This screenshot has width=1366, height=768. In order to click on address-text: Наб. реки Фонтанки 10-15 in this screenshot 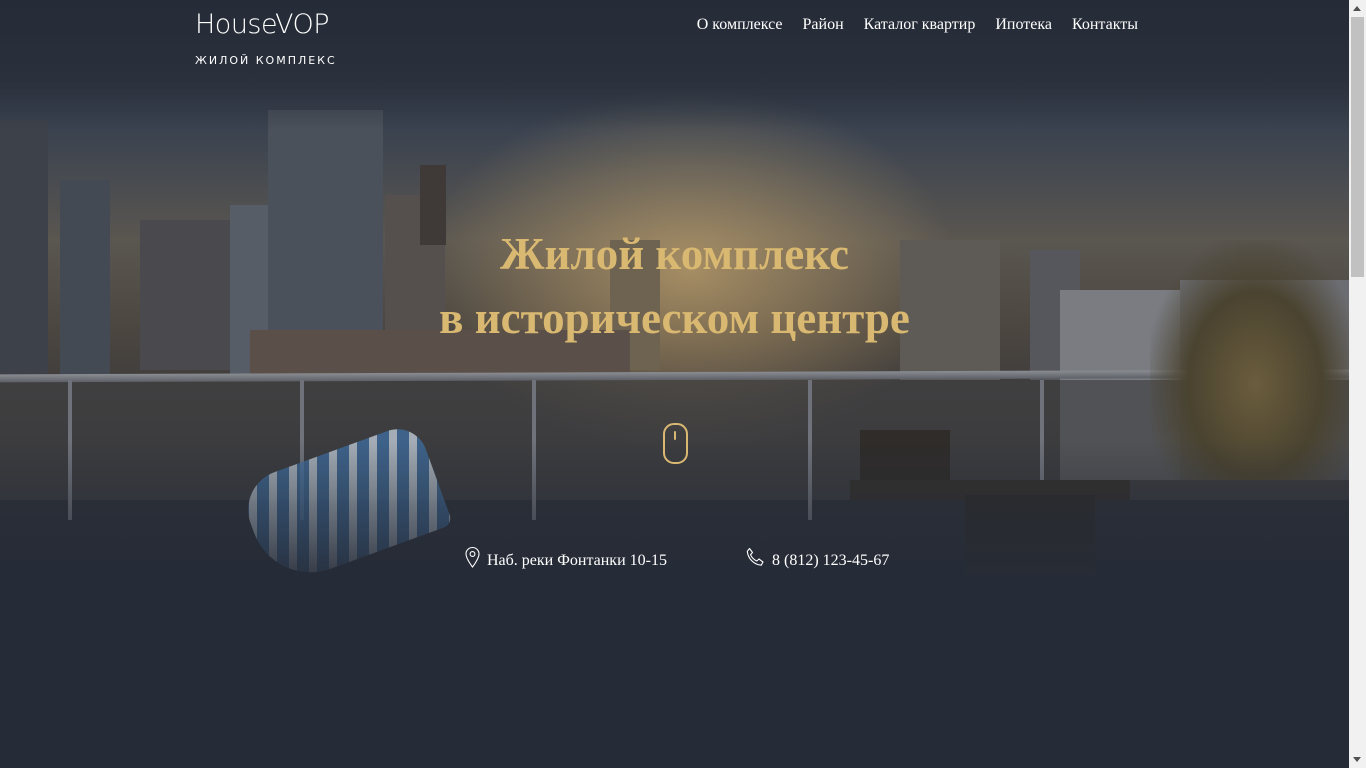, I will do `click(577, 560)`.